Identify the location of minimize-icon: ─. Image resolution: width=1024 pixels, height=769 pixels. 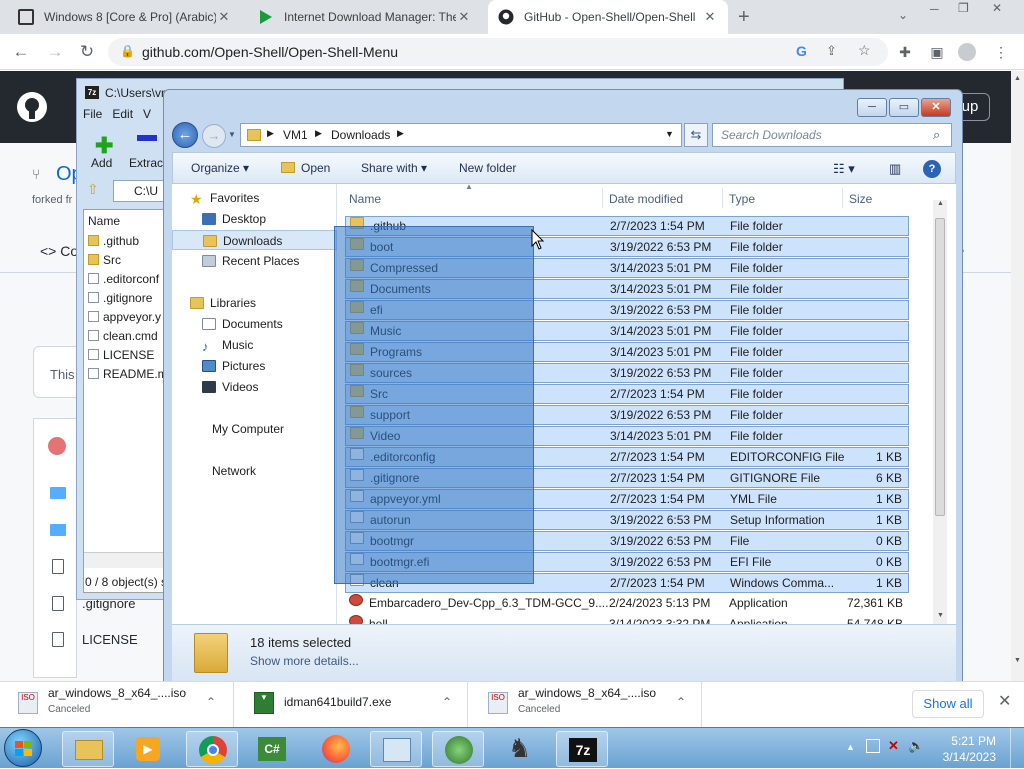
(934, 9).